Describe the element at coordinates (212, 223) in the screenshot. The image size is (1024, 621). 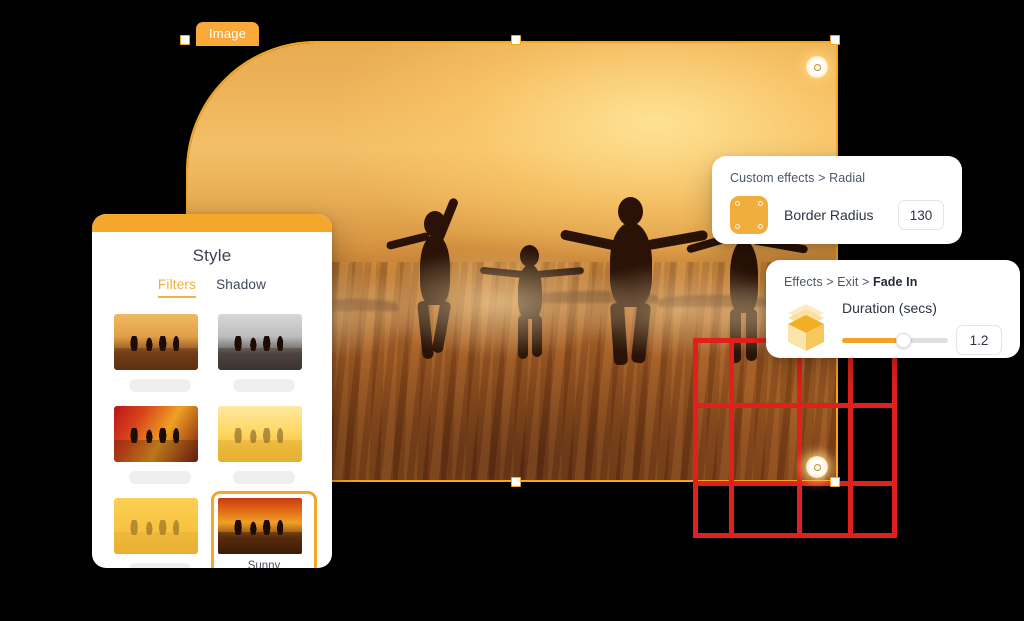
I see `style-panel-header` at that location.